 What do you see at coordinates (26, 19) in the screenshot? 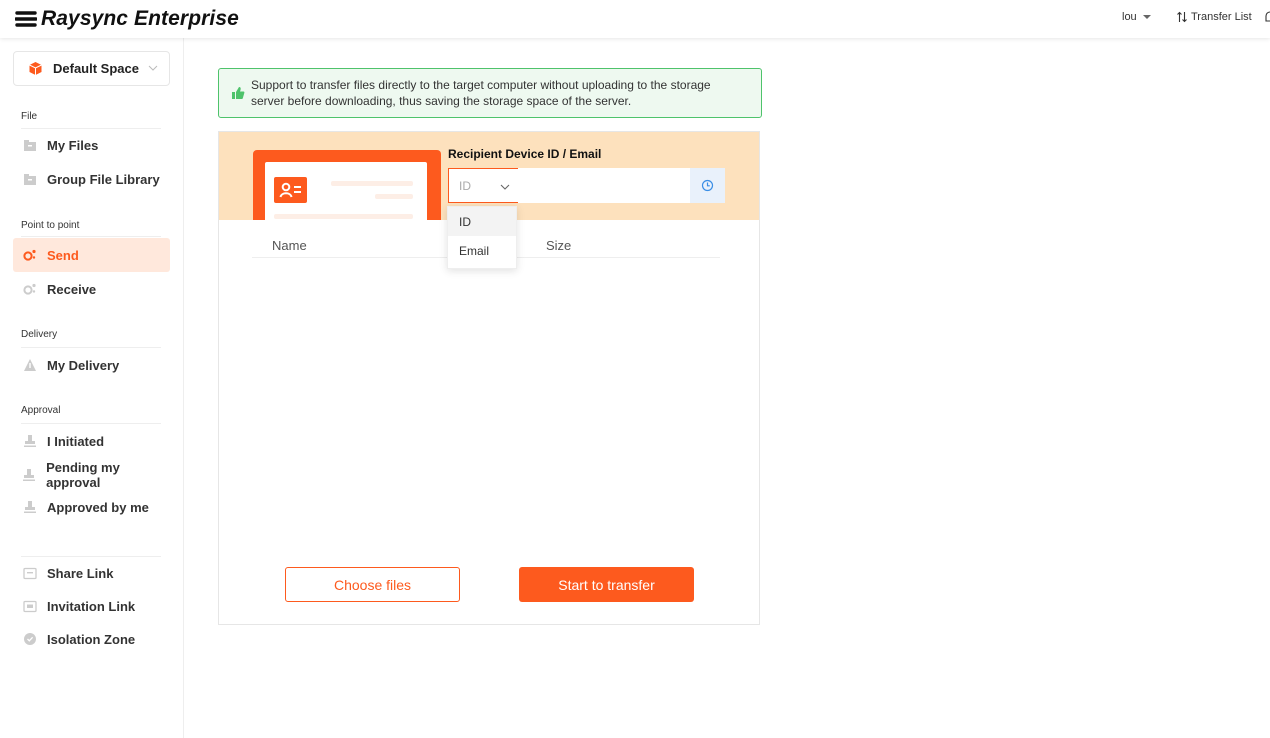
I see `logo-icon` at bounding box center [26, 19].